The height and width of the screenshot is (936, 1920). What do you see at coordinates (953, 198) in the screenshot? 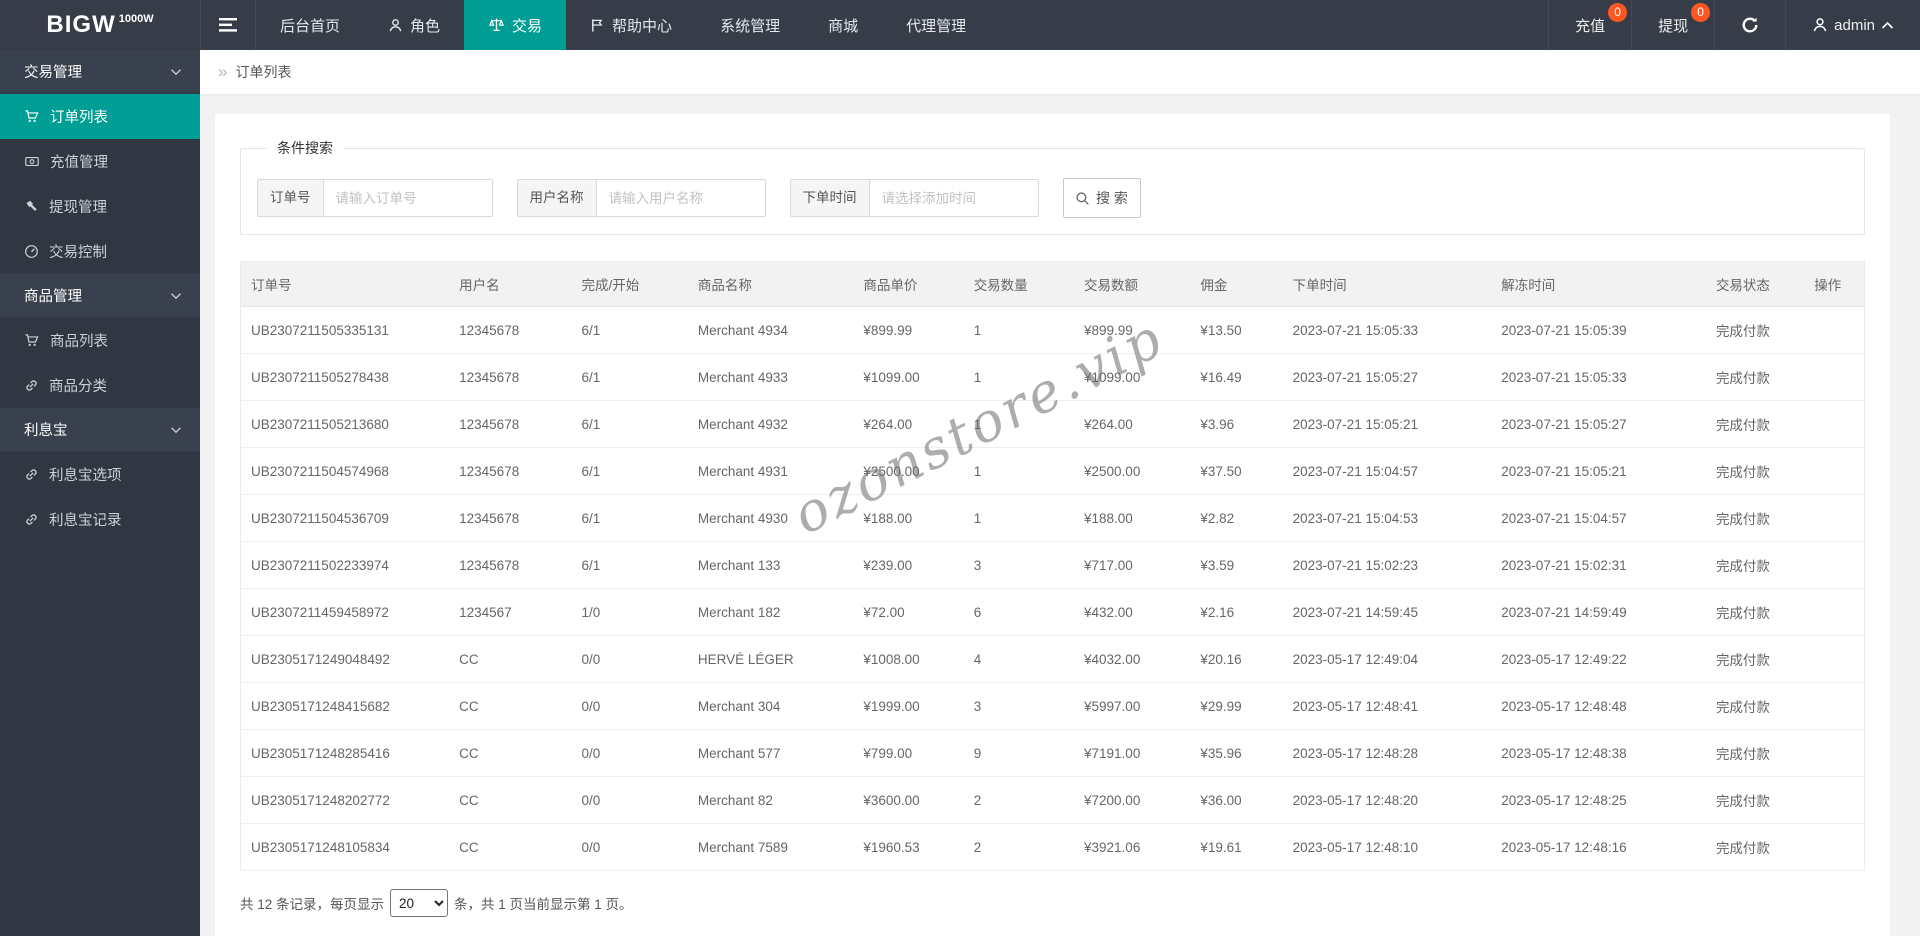
I see `order-time-input` at bounding box center [953, 198].